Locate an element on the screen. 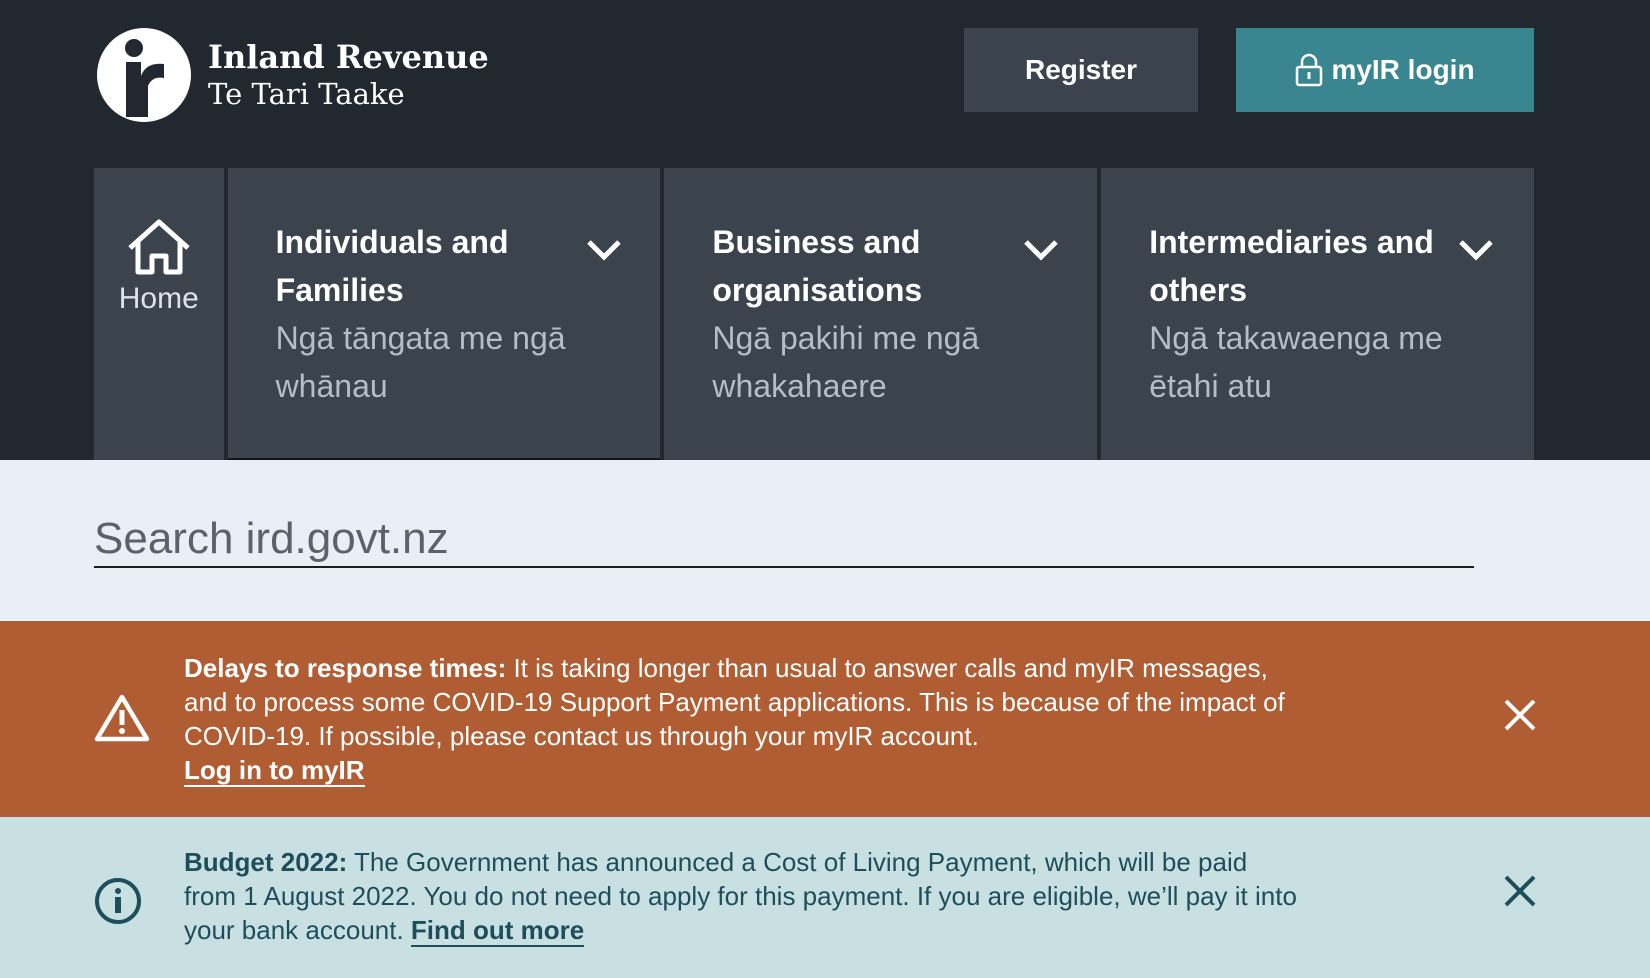  ird-logo: Inland Revenue Te Tari Taake is located at coordinates (292, 75).